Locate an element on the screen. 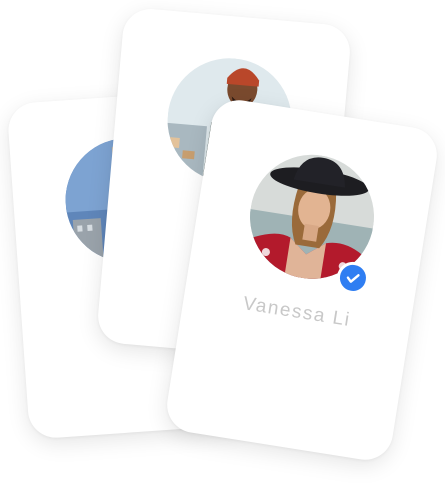 This screenshot has height=487, width=445. profile-name: Vanessa Li is located at coordinates (297, 312).